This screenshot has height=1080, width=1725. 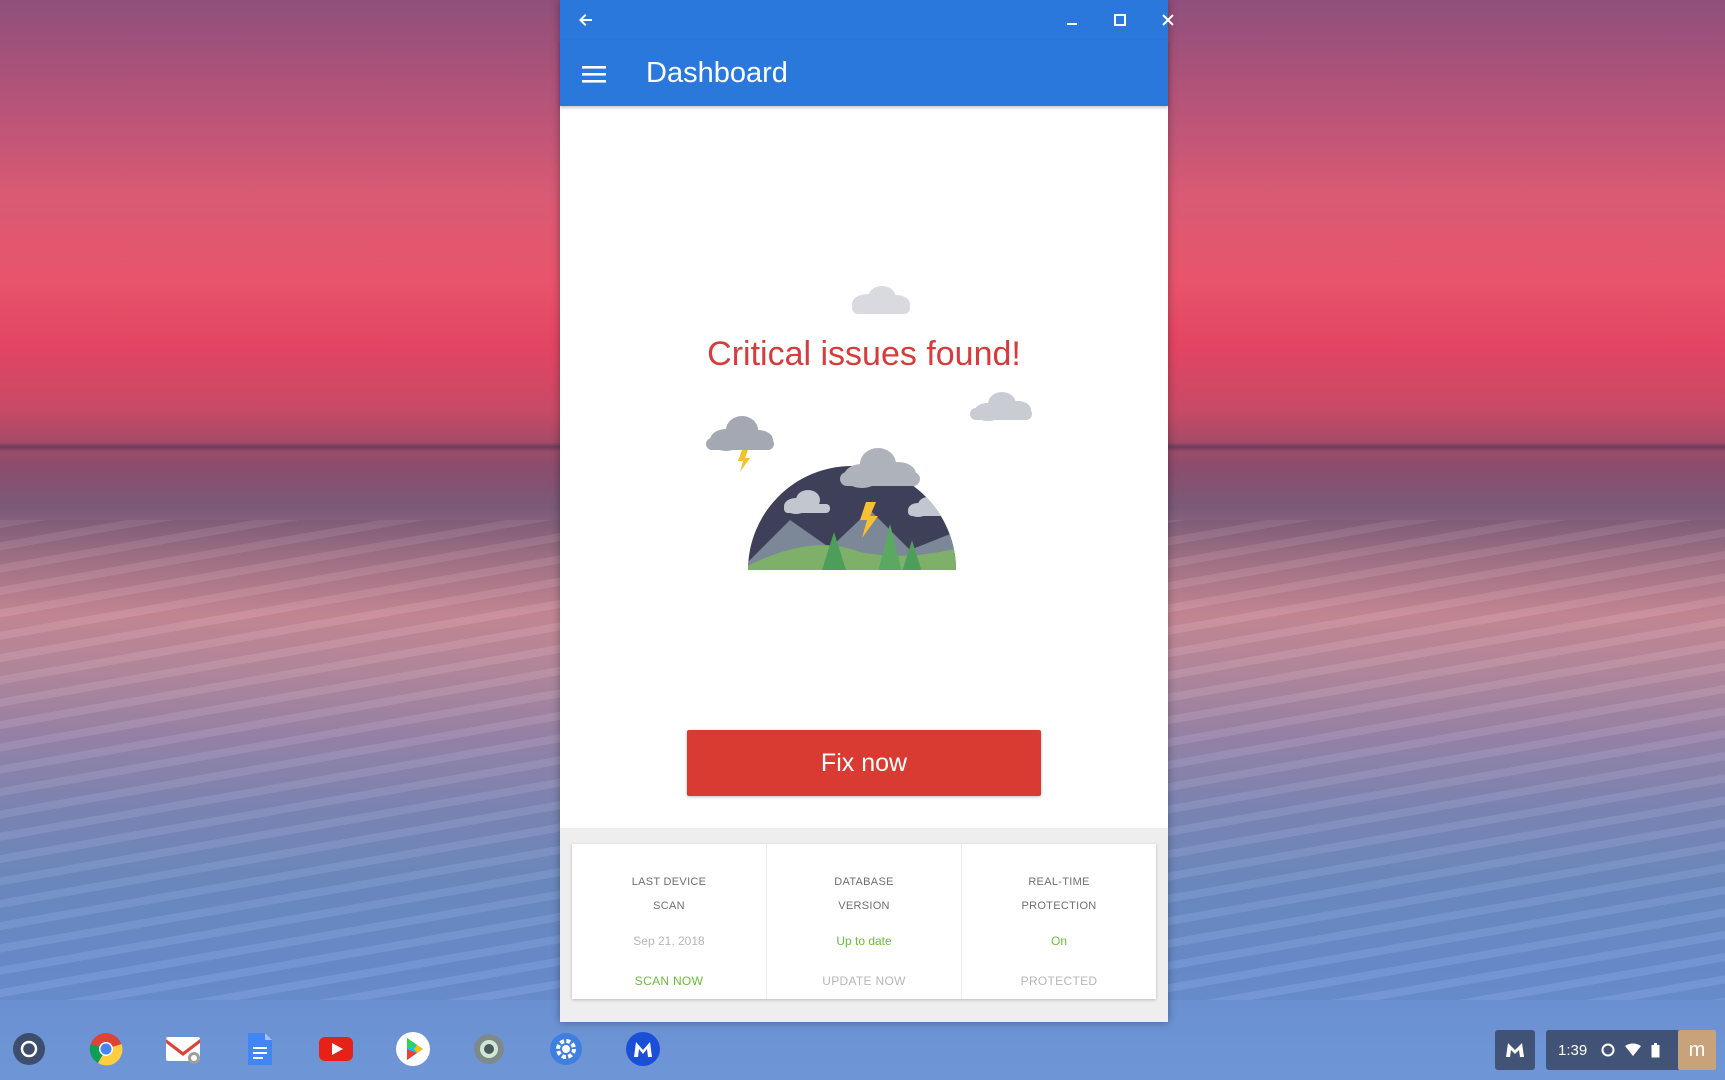 I want to click on hamburger-menu-icon, so click(x=594, y=74).